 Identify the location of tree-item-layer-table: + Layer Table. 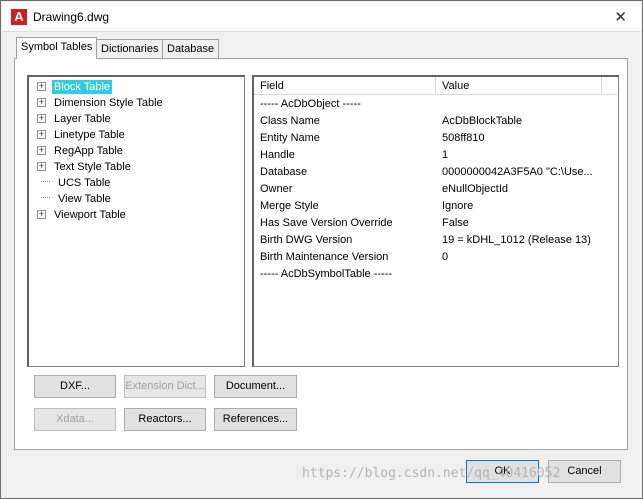
(75, 119).